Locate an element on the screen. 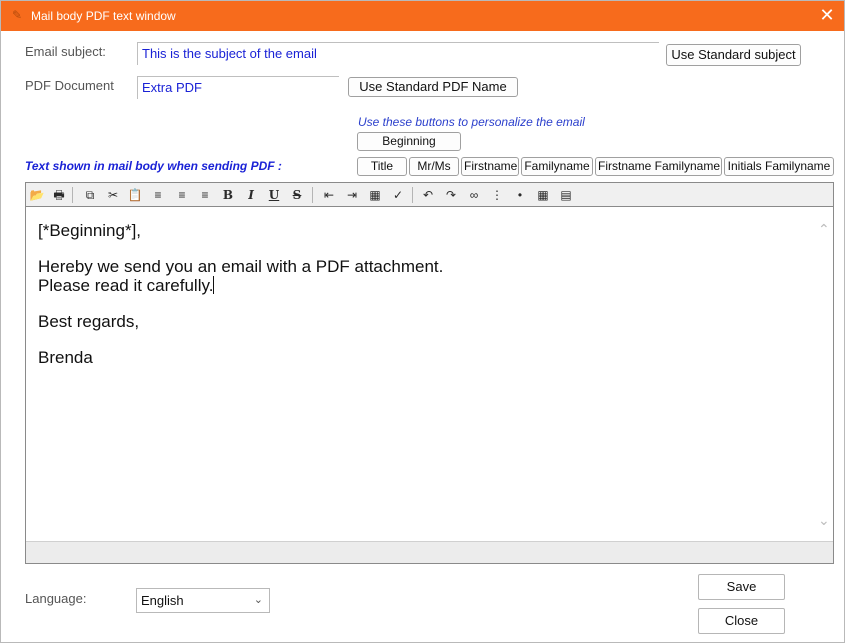 Image resolution: width=845 pixels, height=643 pixels. app-icon: ✎ is located at coordinates (17, 15).